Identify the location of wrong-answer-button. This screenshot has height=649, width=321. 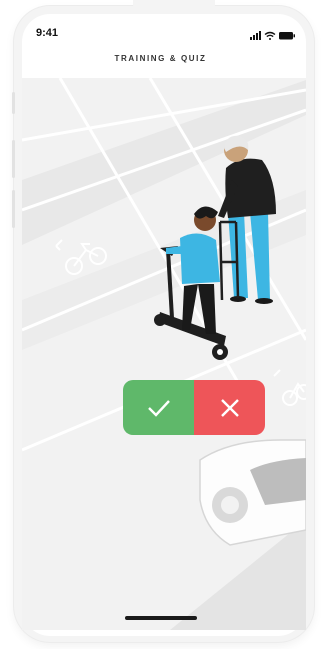
(229, 407).